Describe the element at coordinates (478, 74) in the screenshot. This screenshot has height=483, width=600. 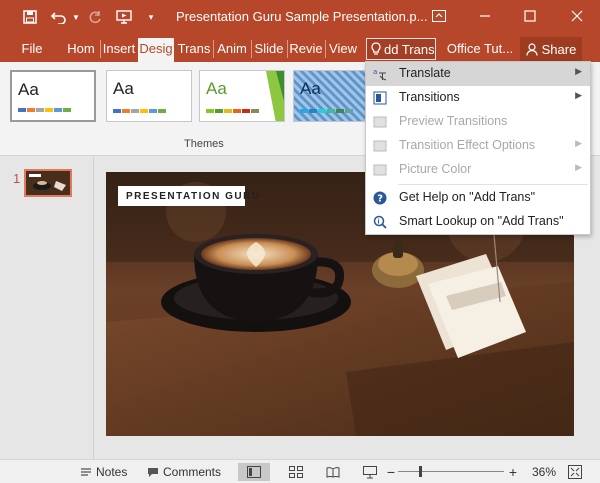
I see `menu-item-translate: a Translate ▶` at that location.